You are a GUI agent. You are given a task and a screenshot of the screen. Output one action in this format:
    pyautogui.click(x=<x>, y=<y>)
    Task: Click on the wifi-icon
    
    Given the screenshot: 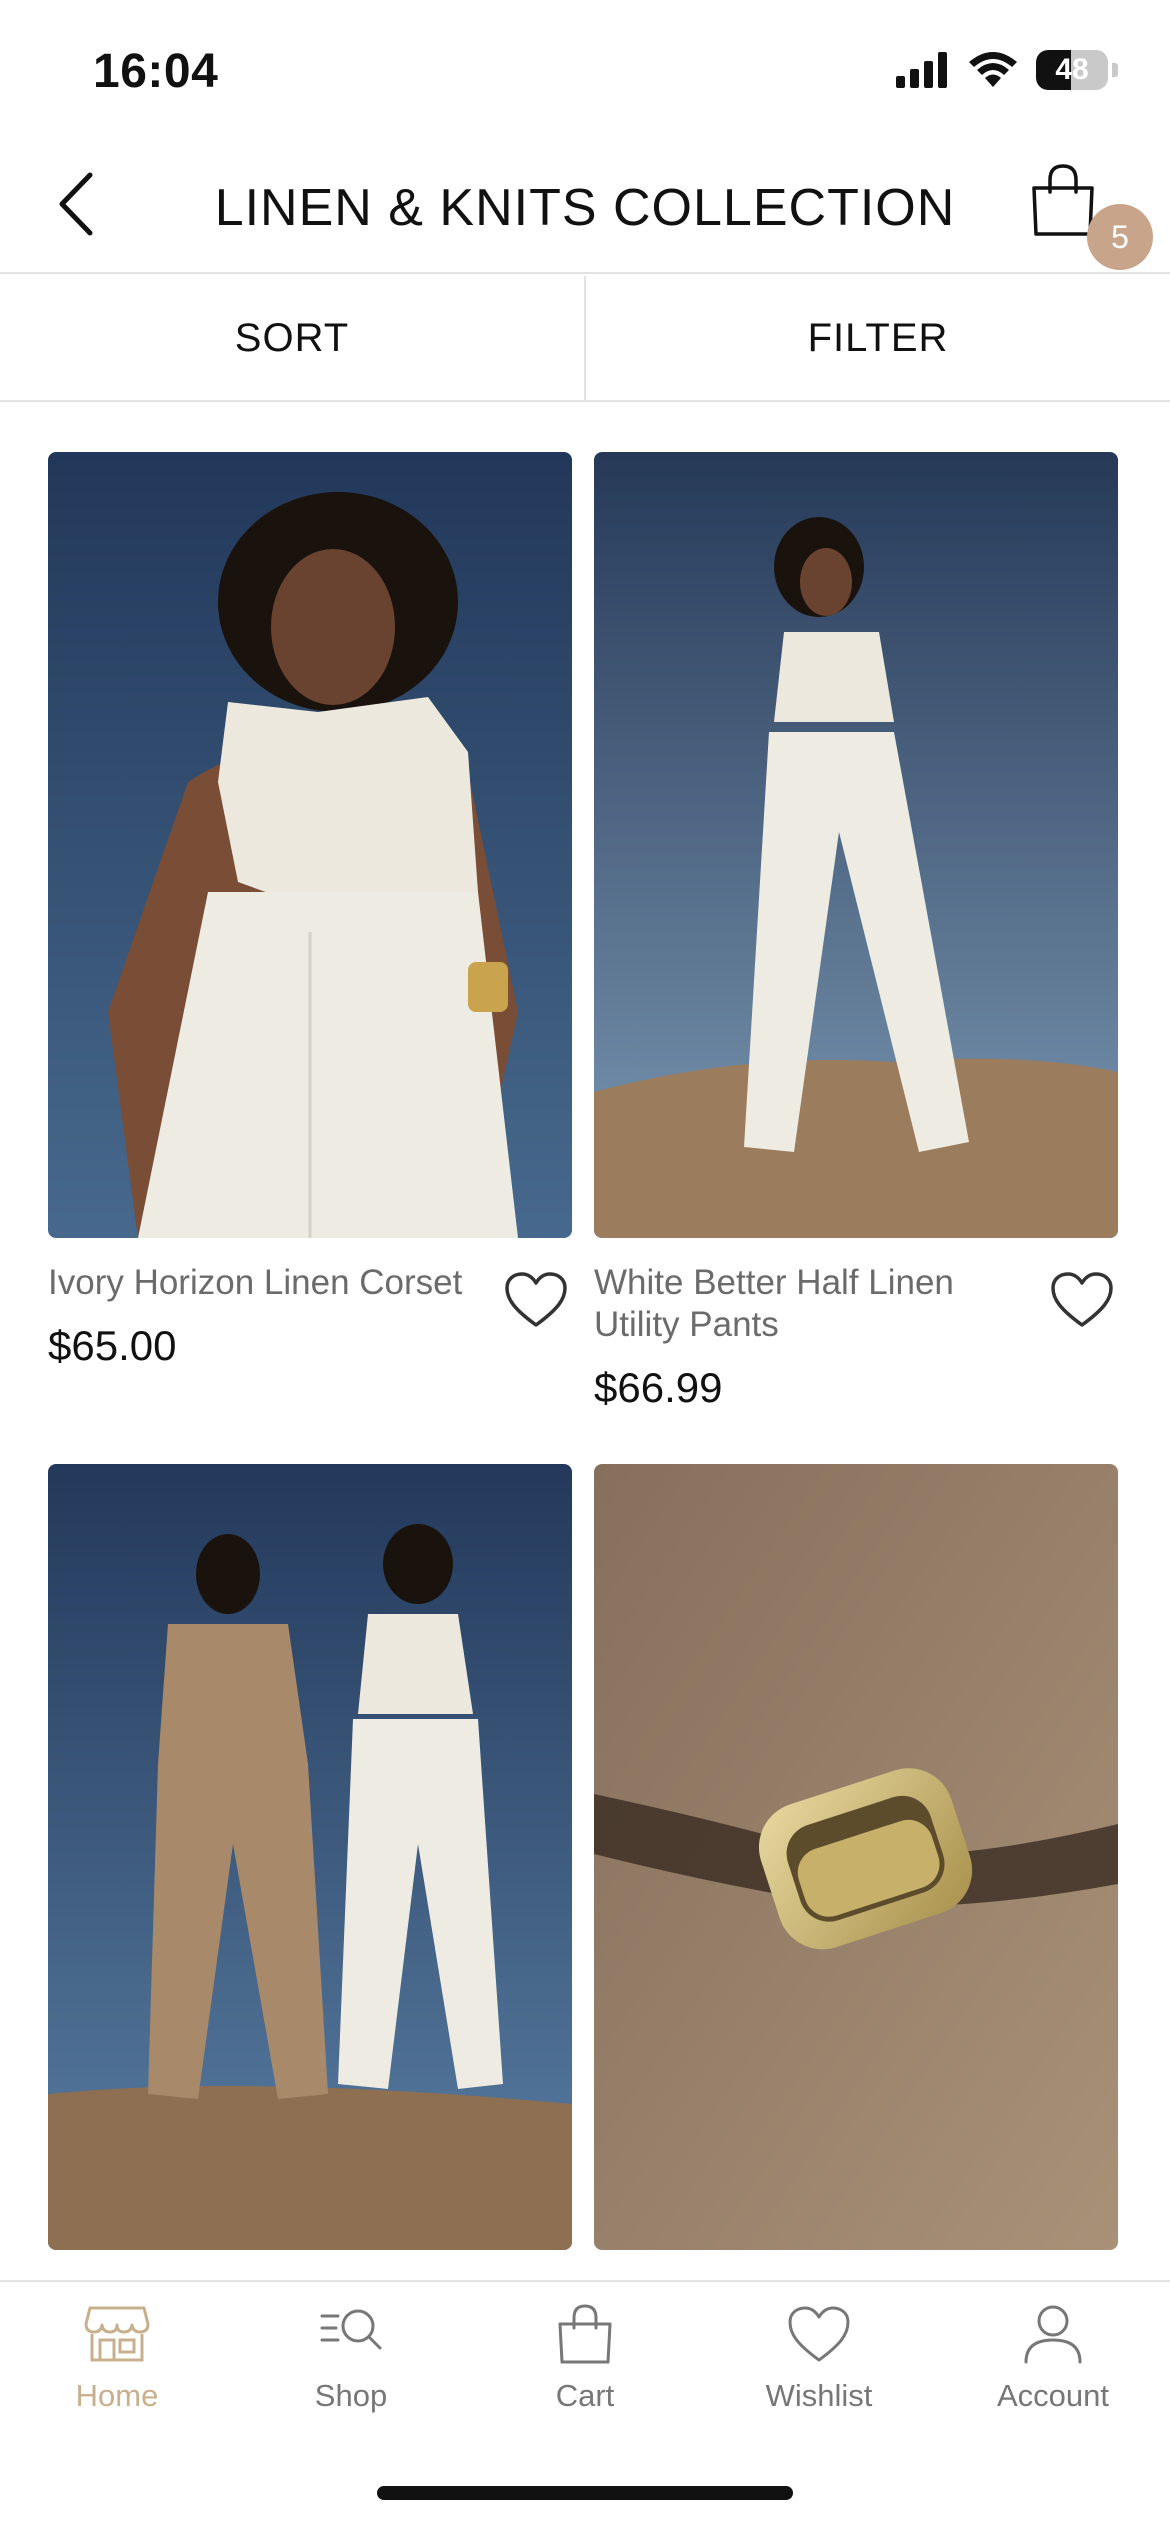 What is the action you would take?
    pyautogui.click(x=993, y=69)
    